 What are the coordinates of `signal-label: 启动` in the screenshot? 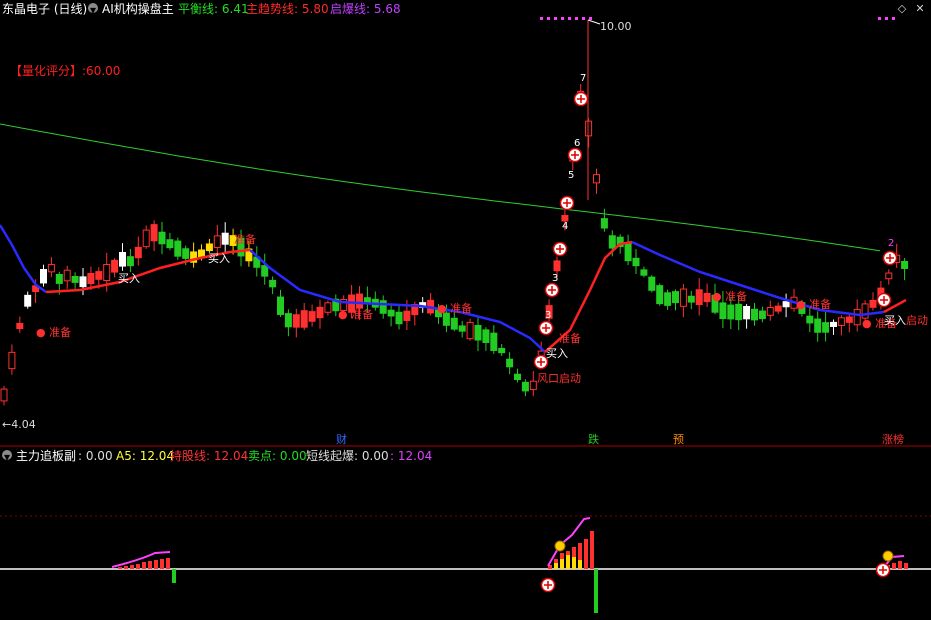 It's located at (917, 320).